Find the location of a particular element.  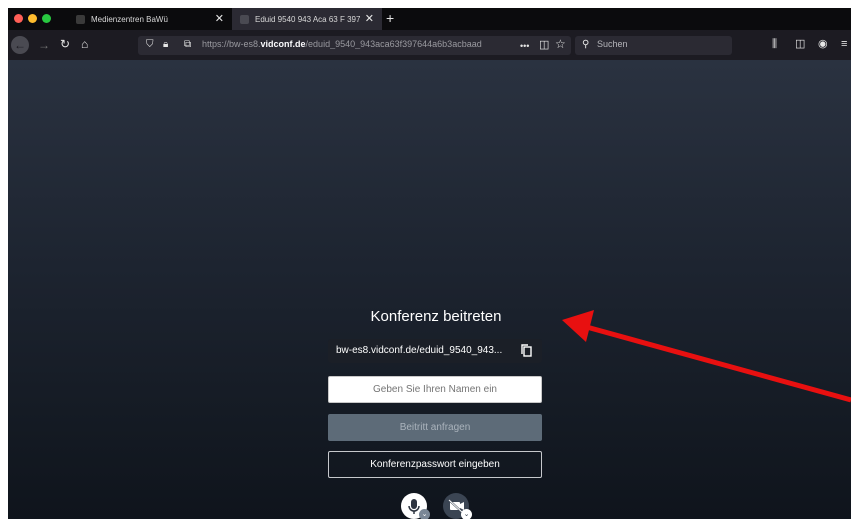

search-icon: ⚲ is located at coordinates (586, 44).